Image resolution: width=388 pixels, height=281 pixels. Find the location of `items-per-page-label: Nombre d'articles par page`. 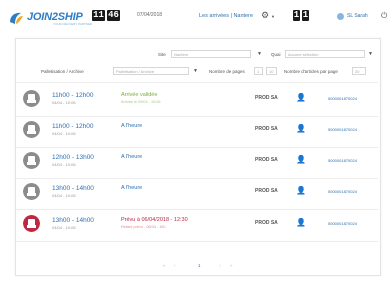

items-per-page-label: Nombre d'articles par page is located at coordinates (311, 71).